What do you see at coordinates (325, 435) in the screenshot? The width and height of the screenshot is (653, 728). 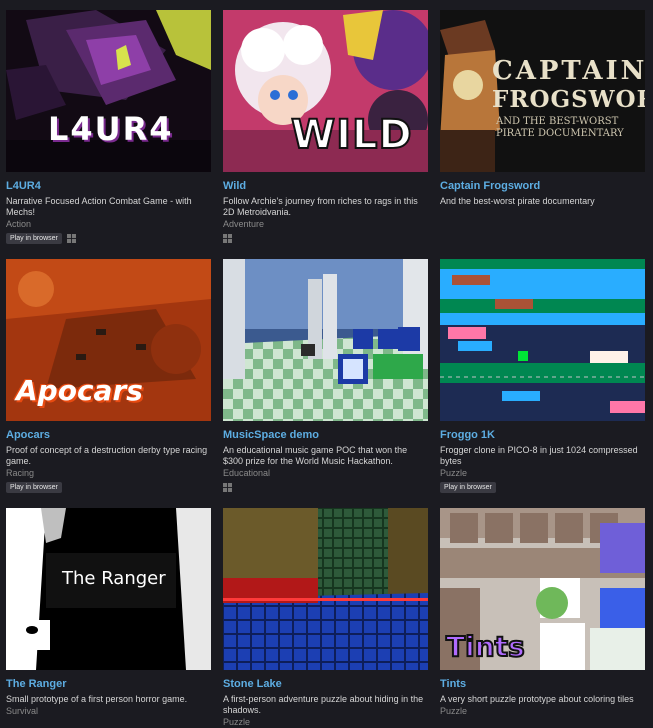 I see `game-title-link: MusicSpace demo` at bounding box center [325, 435].